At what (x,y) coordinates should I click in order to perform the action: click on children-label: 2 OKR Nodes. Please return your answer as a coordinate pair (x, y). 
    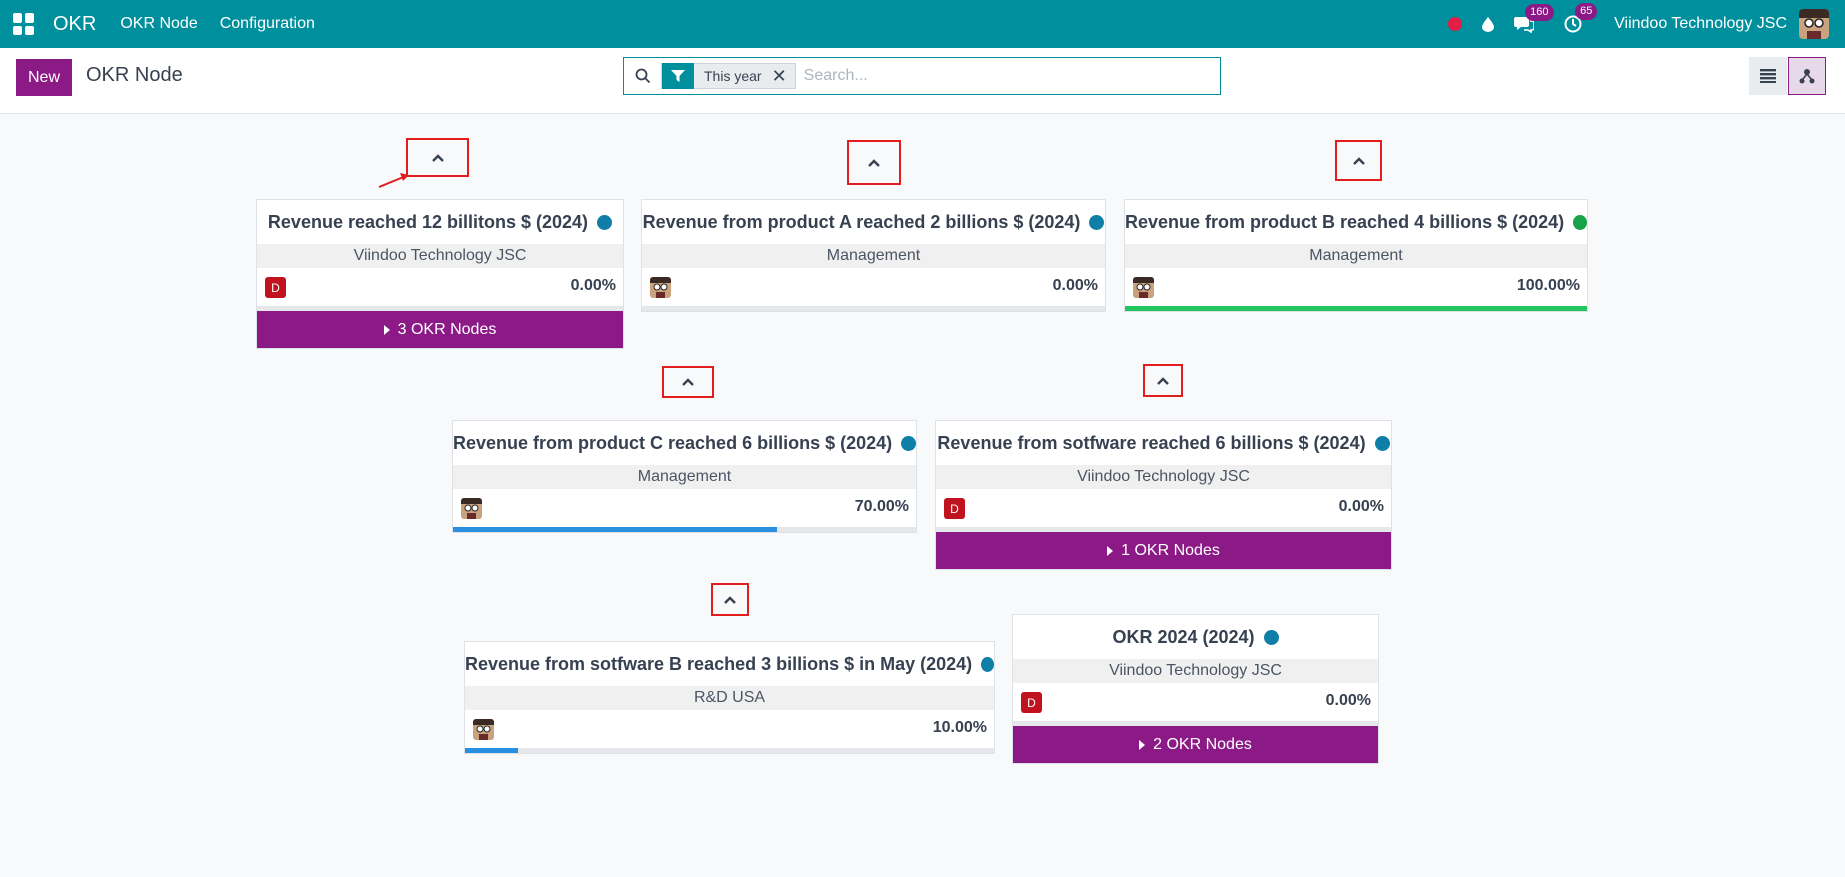
    Looking at the image, I should click on (1202, 744).